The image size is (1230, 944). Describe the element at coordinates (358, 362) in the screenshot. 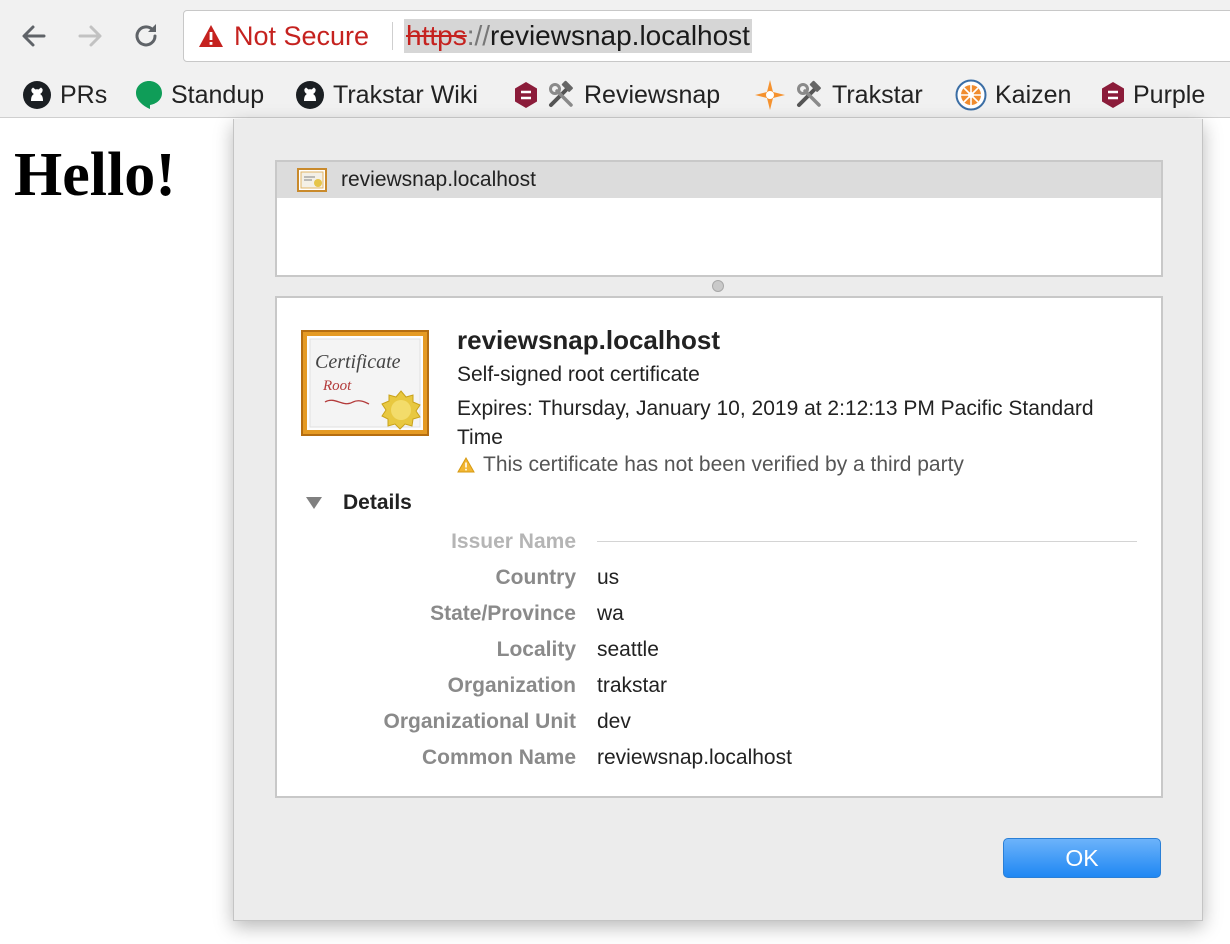

I see `certificate-icon-title: Certificate` at that location.